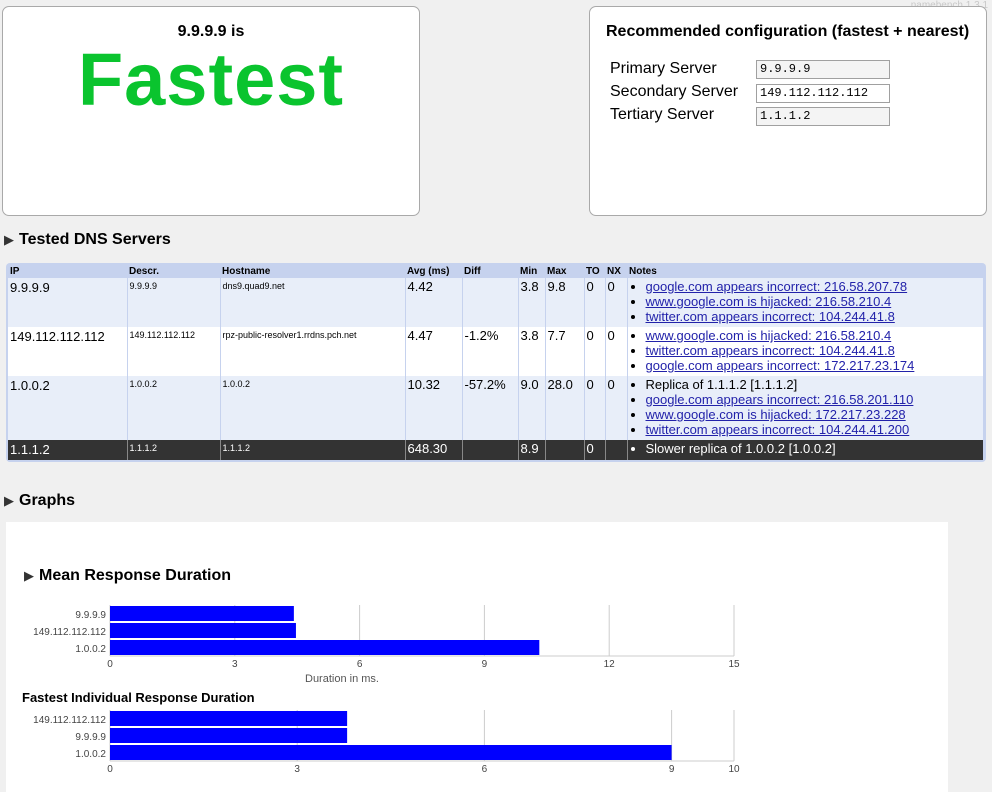  What do you see at coordinates (531, 408) in the screenshot?
I see `min-cell: 9.0` at bounding box center [531, 408].